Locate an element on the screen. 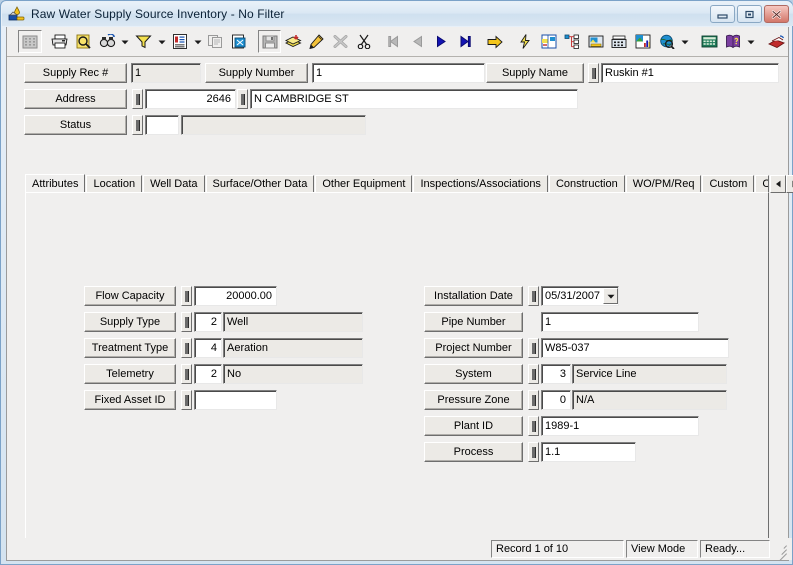  supply-type-label: Supply Type is located at coordinates (130, 322).